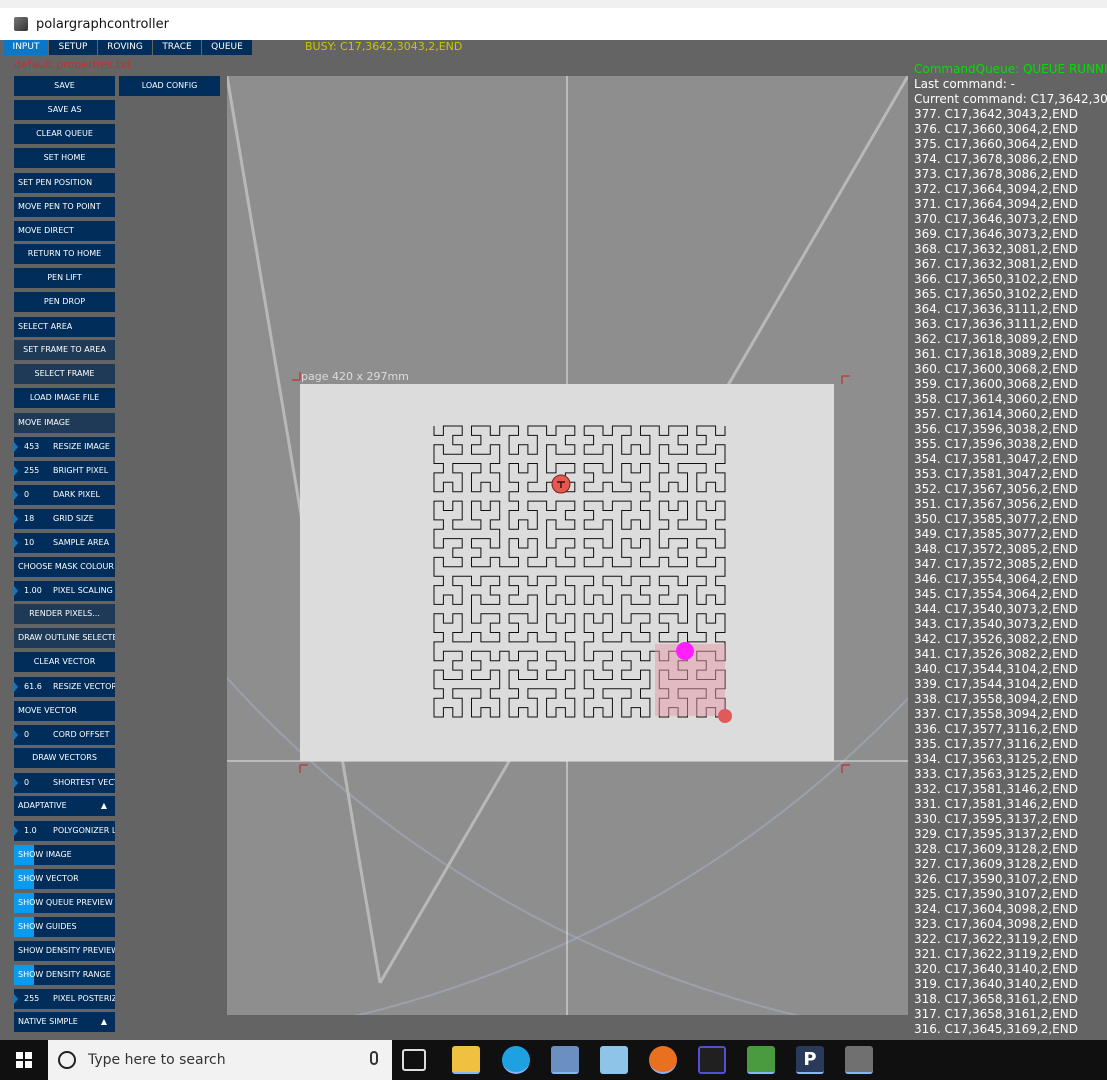 The width and height of the screenshot is (1107, 1080). I want to click on move-vector-button: MOVE VECTOR, so click(64, 711).